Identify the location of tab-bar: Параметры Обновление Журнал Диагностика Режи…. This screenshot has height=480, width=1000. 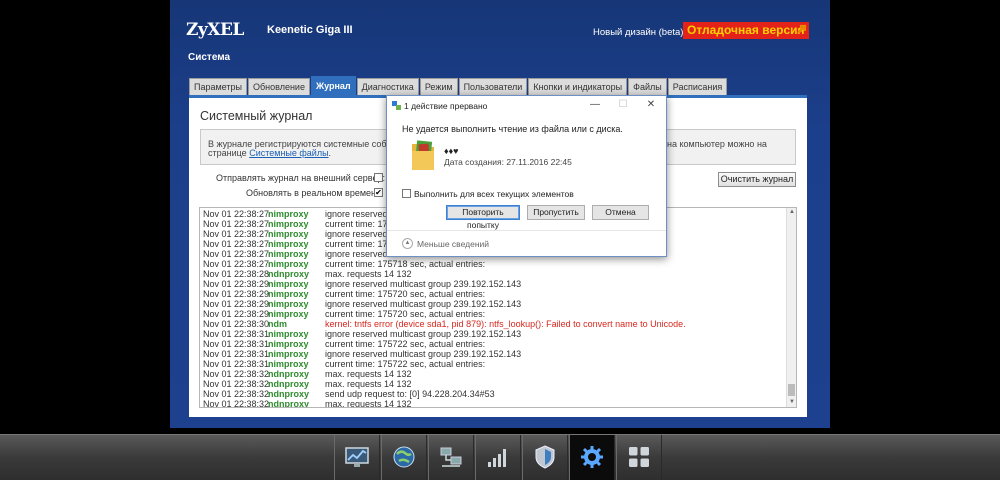
(458, 85).